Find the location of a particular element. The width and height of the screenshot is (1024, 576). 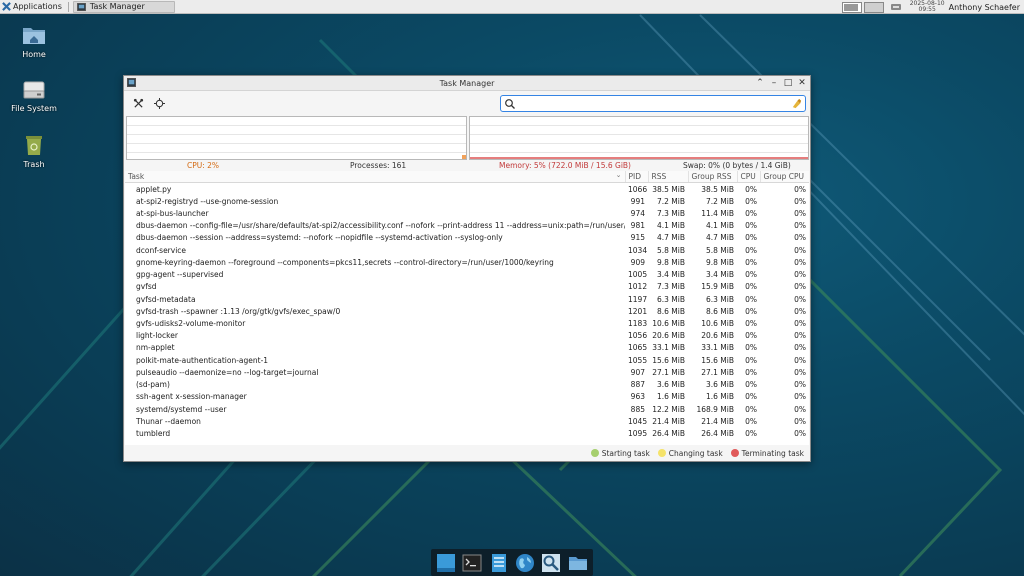

user-menu: Anthony Schaefer is located at coordinates (986, 7).